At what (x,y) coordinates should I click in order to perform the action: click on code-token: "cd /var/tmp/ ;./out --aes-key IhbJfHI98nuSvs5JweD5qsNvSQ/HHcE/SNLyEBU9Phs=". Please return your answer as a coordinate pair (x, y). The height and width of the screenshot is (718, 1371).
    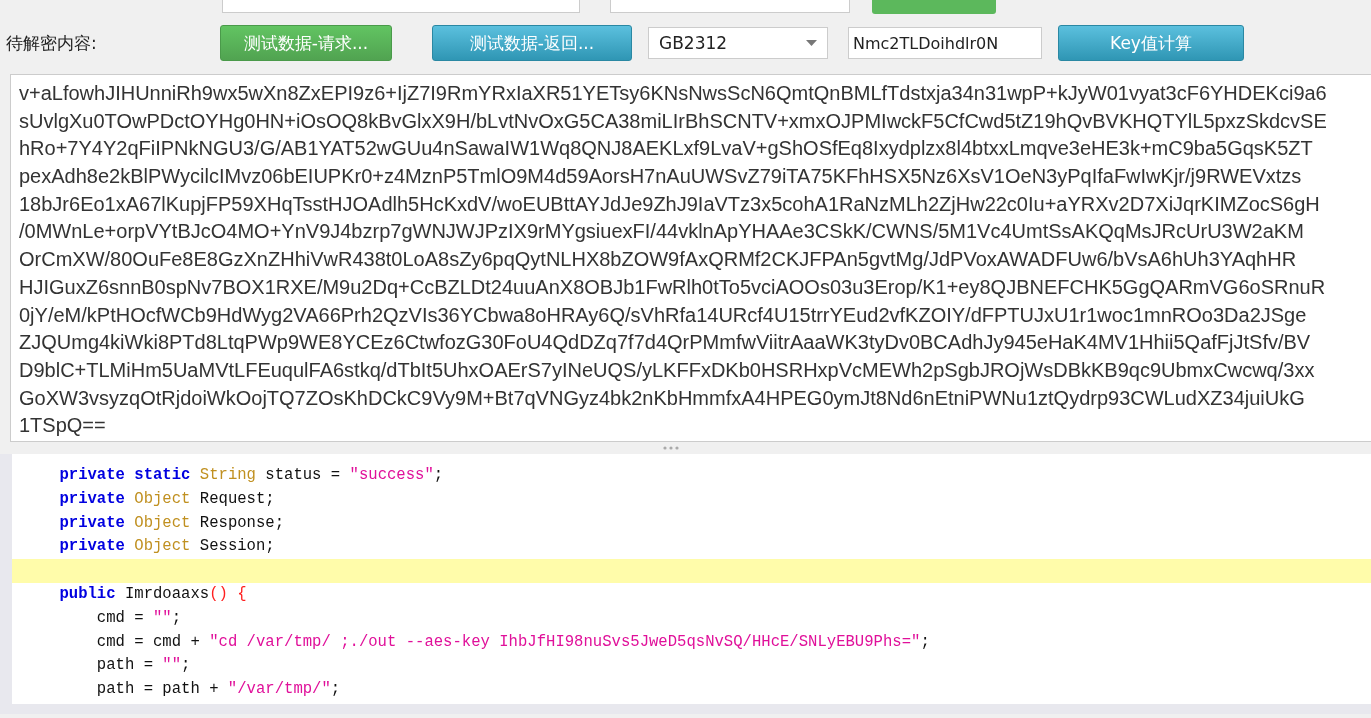
    Looking at the image, I should click on (564, 641).